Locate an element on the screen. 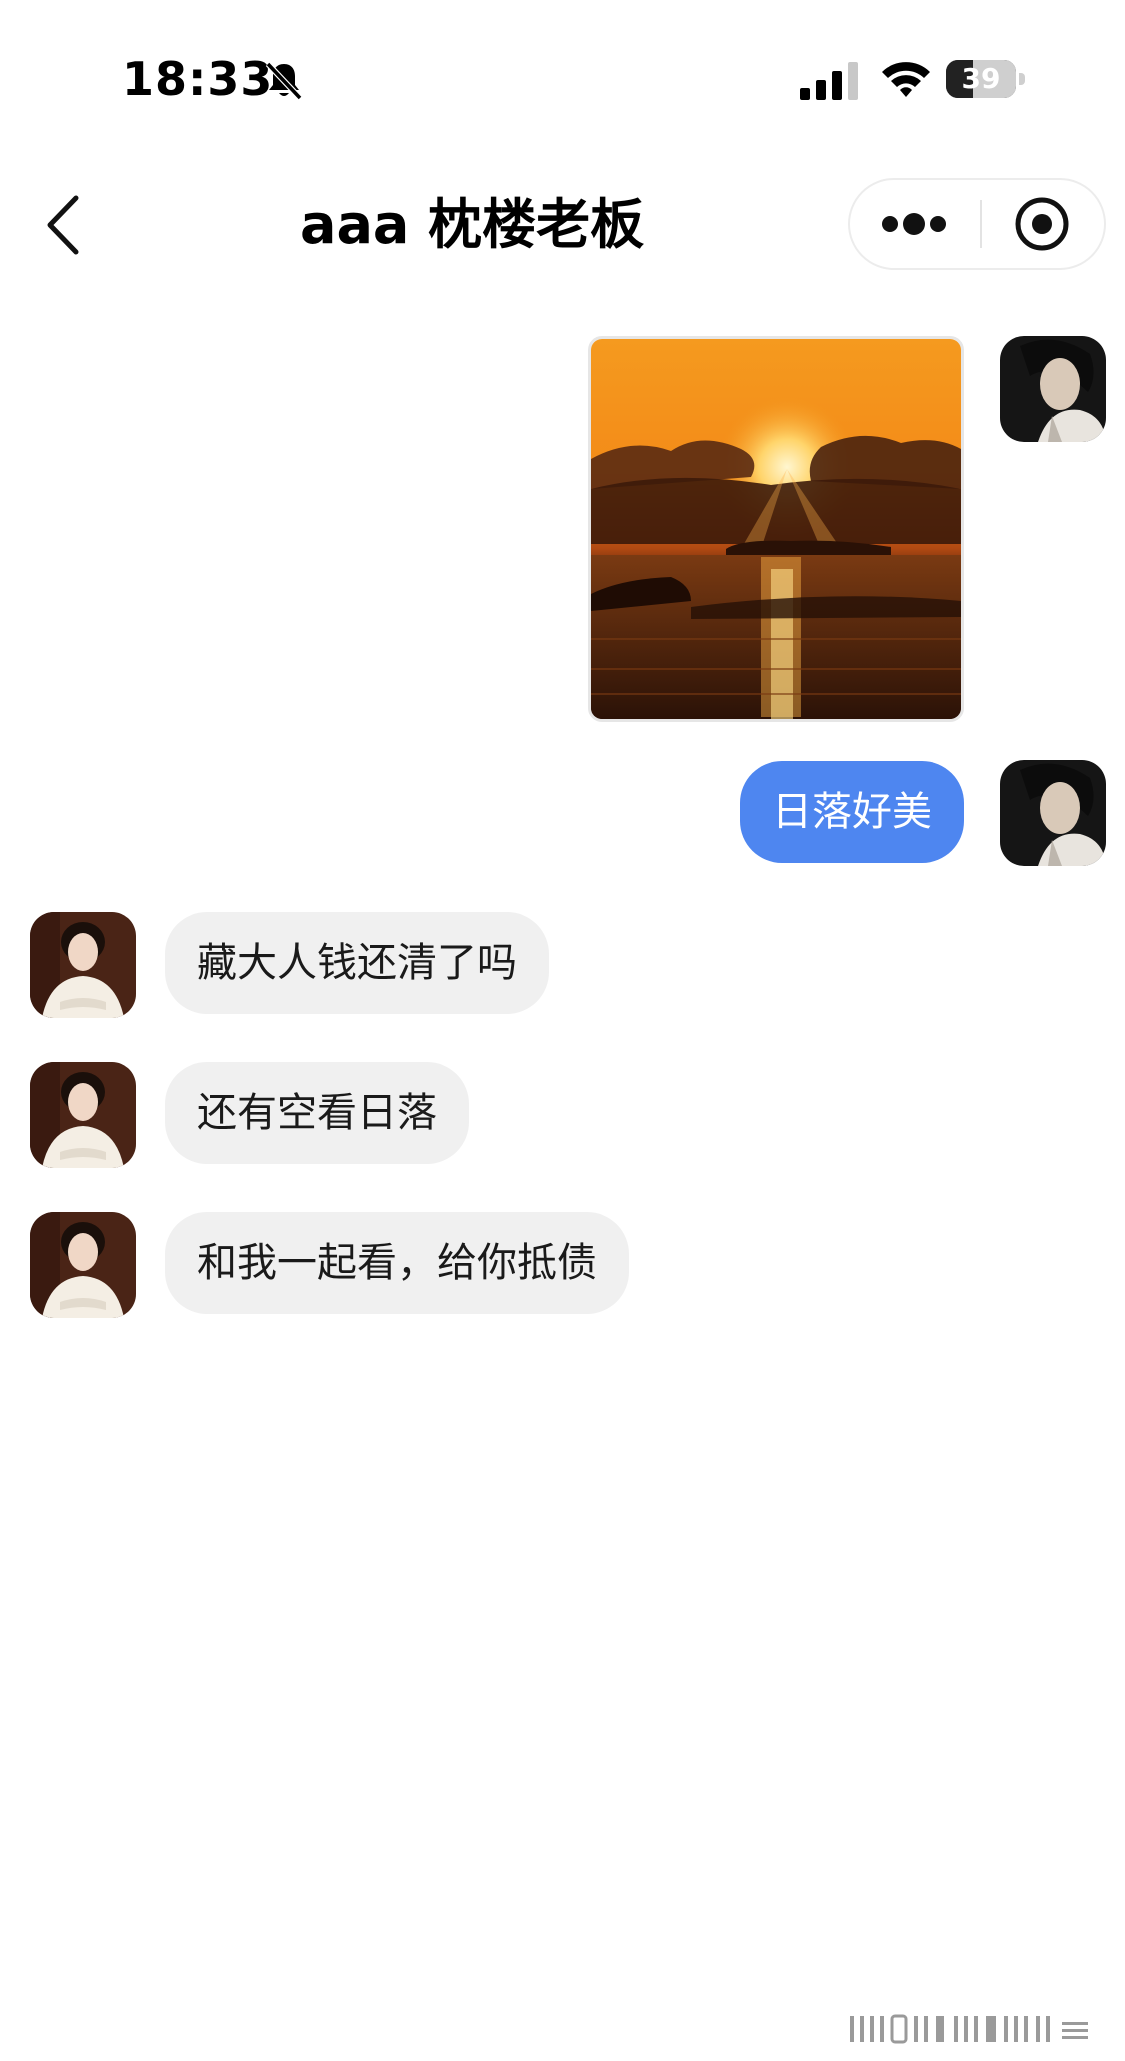 The image size is (1125, 2061). battery-icon: 39 is located at coordinates (986, 80).